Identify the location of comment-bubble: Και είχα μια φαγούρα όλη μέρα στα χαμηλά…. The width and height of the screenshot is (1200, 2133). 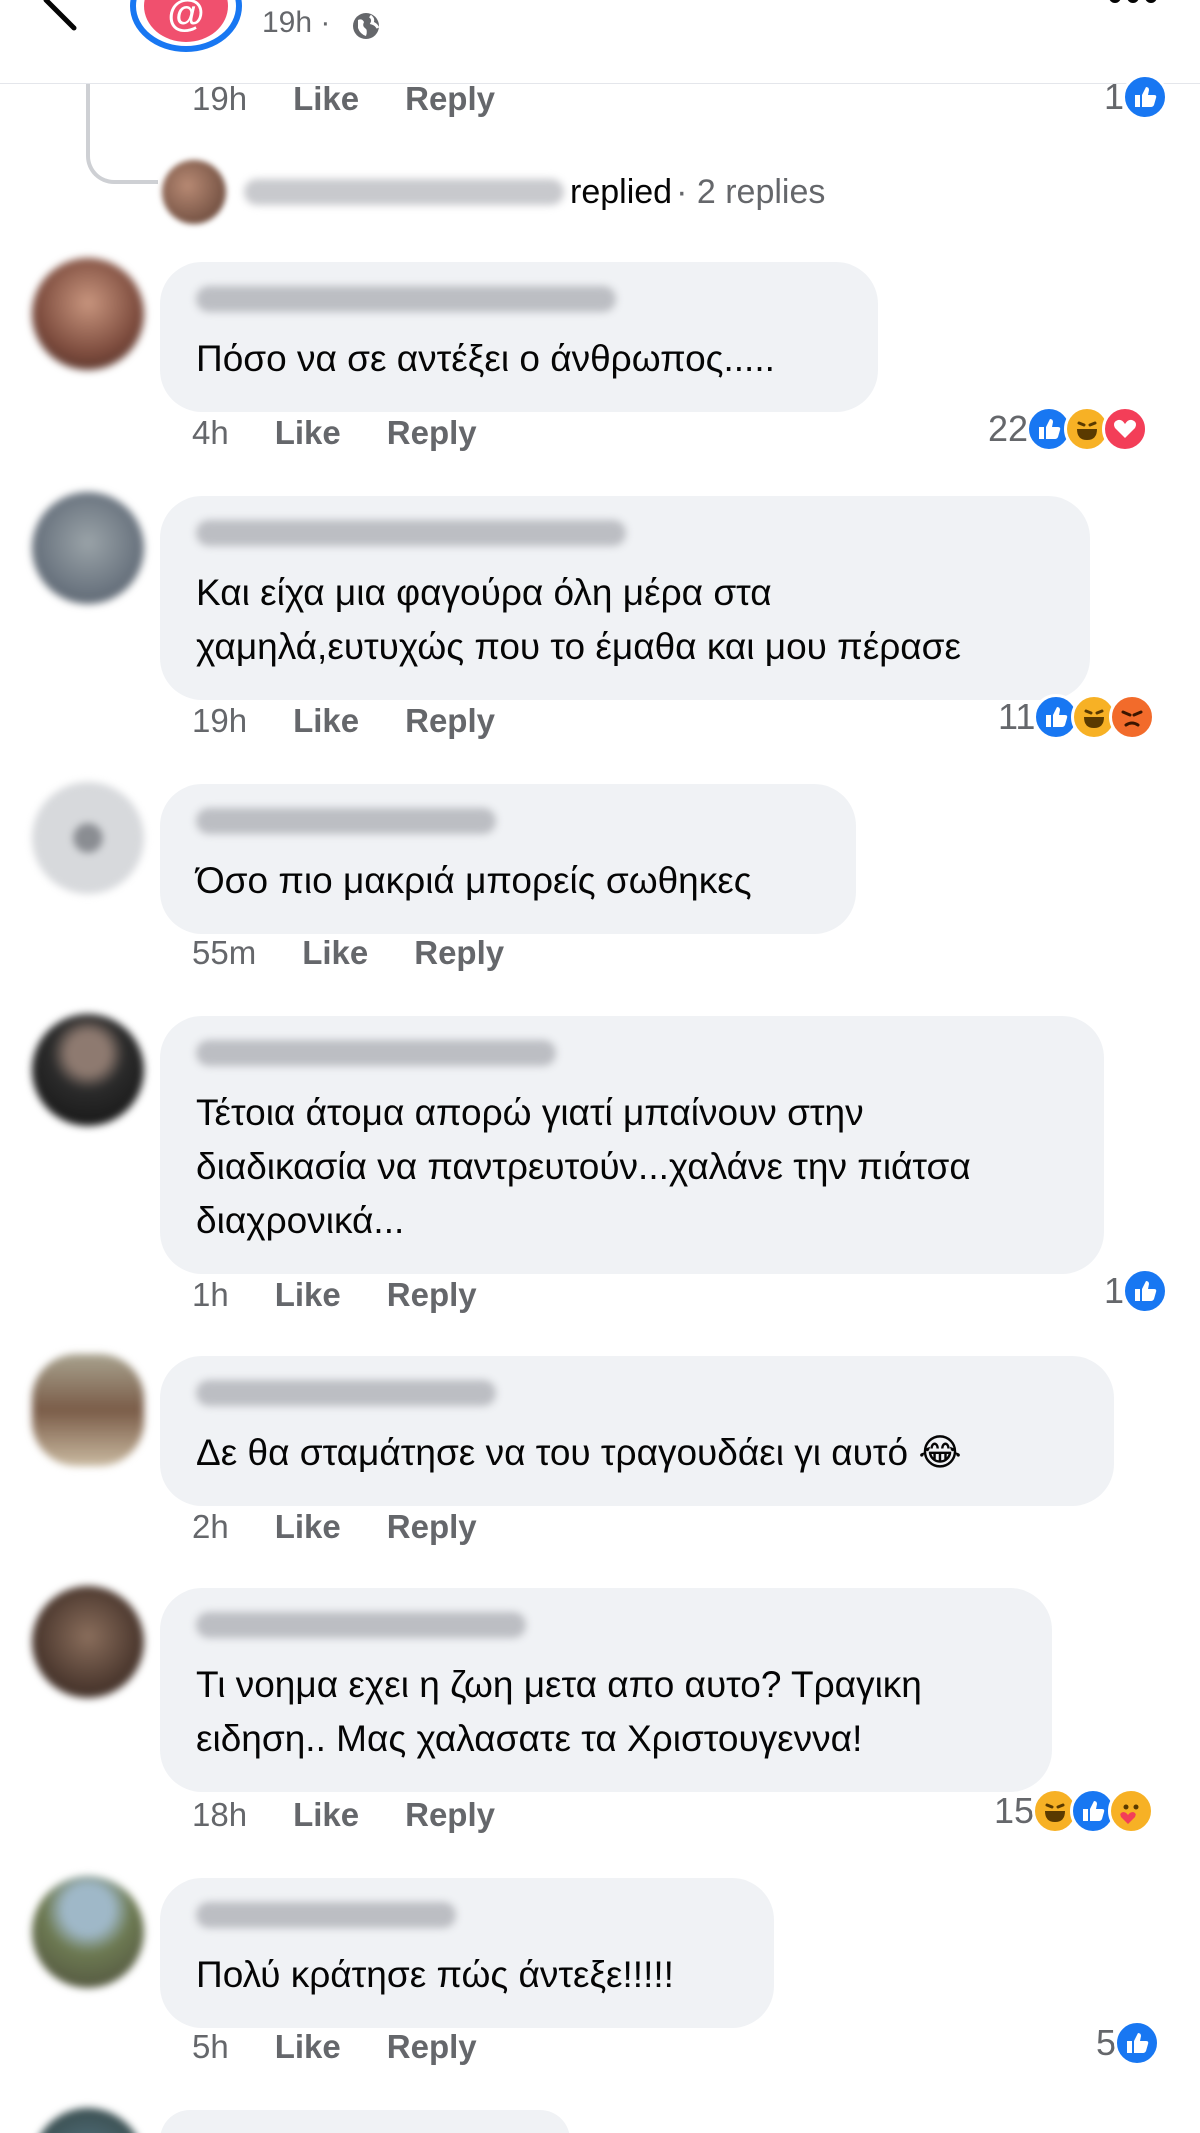
(625, 598).